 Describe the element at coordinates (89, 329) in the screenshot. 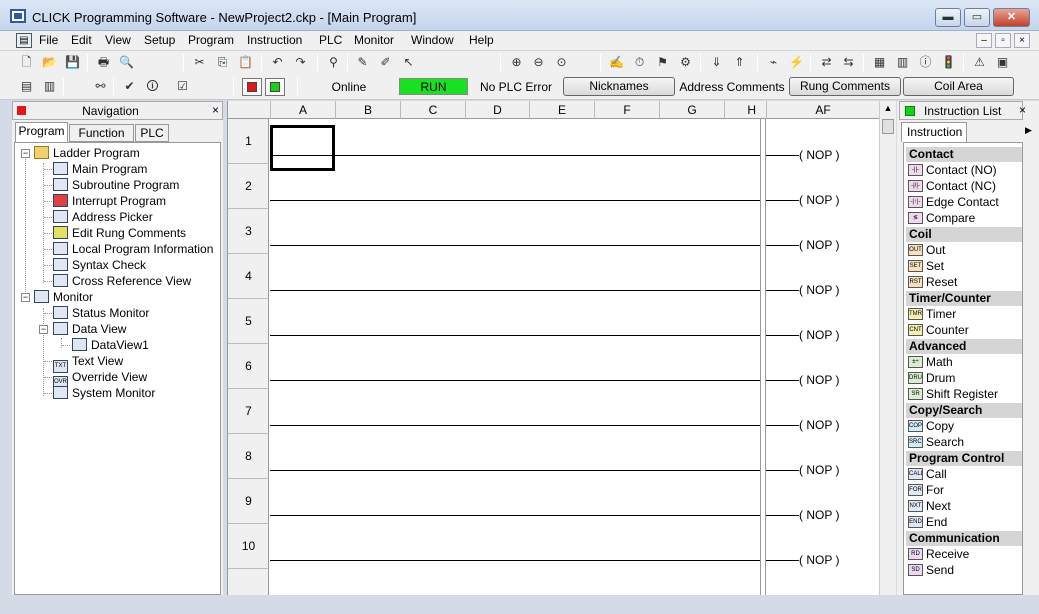

I see `tree-item-data-view: Data View` at that location.